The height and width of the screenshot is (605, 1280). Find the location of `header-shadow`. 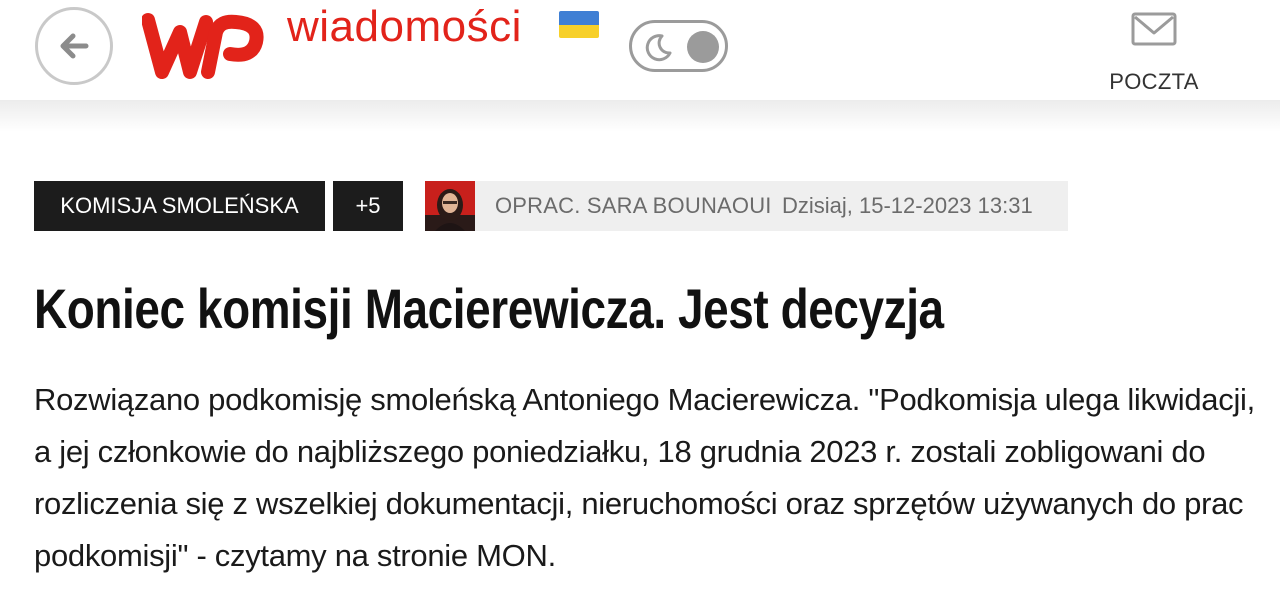

header-shadow is located at coordinates (640, 116).